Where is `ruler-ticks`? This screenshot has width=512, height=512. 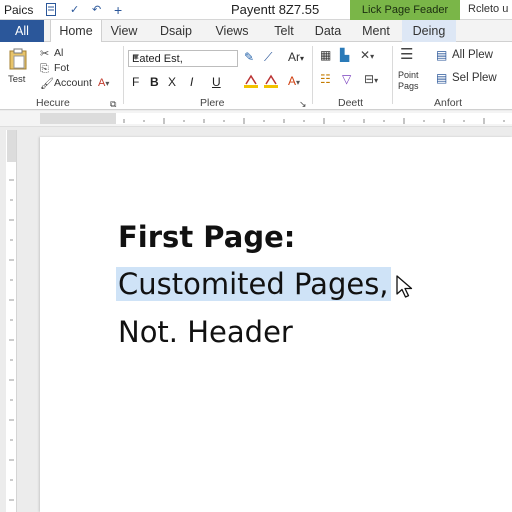
ruler-ticks is located at coordinates (314, 121).